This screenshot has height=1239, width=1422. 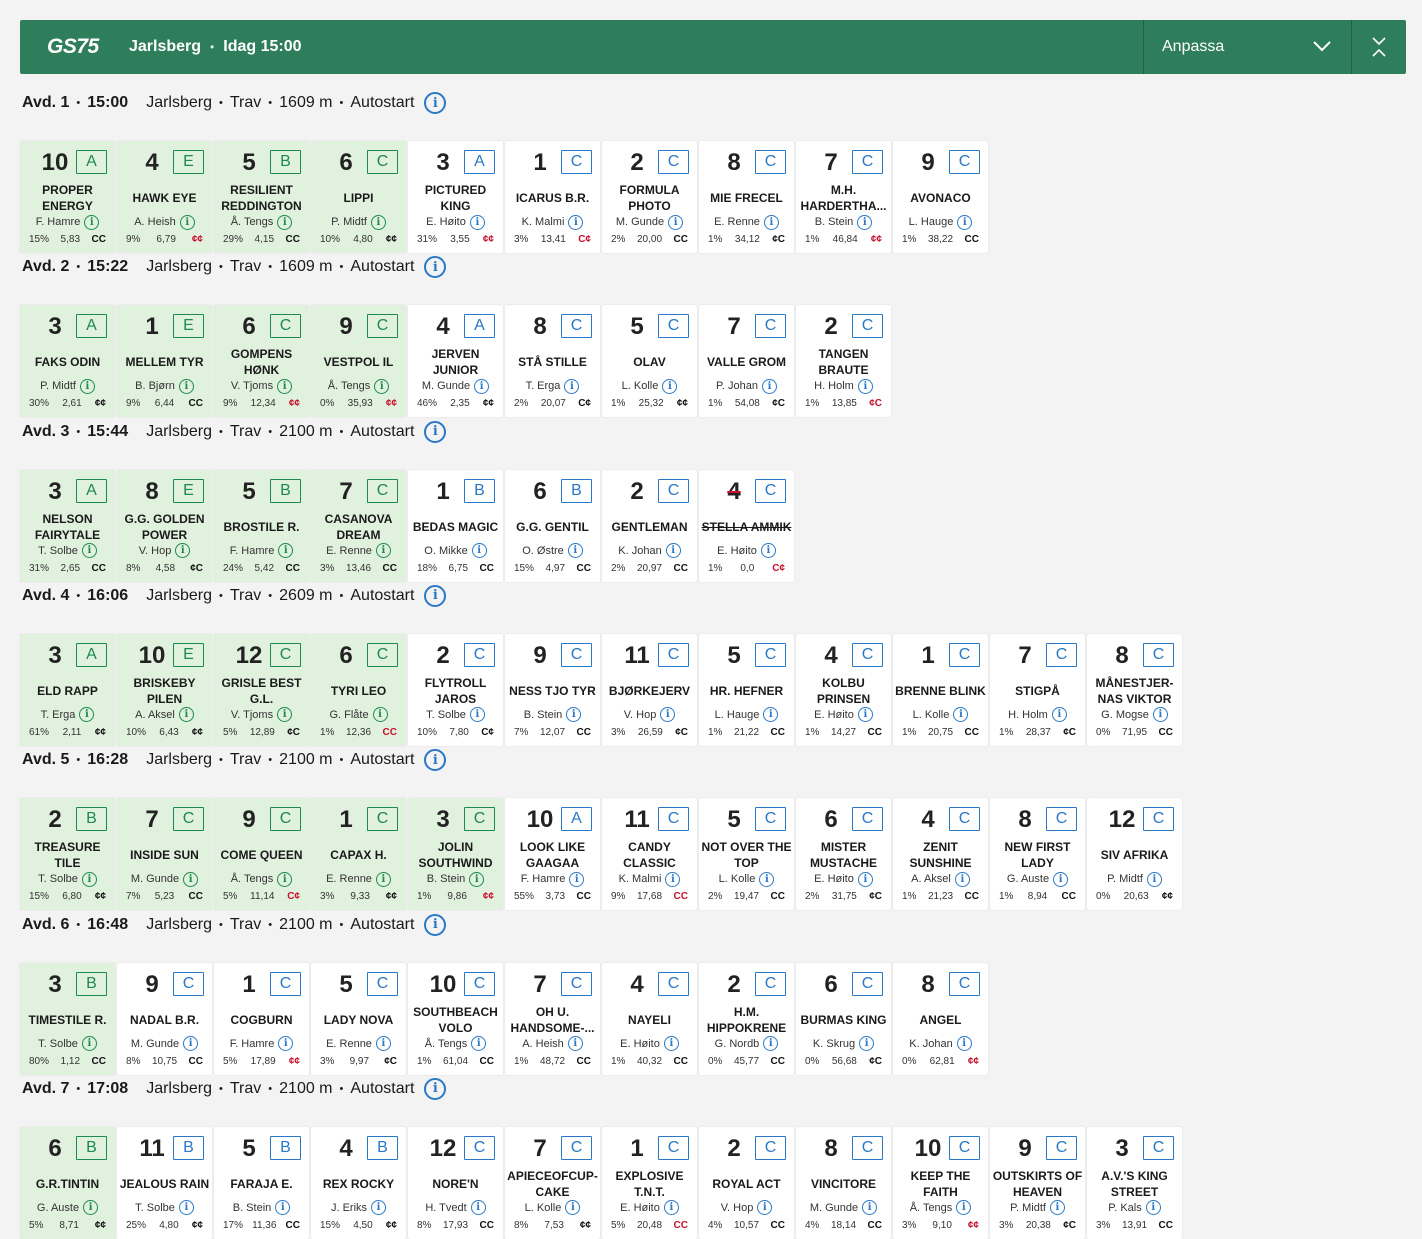 I want to click on horse-card: 2 C GENTLEMAN K. Johan i 2% 20,97 CC, so click(x=649, y=525).